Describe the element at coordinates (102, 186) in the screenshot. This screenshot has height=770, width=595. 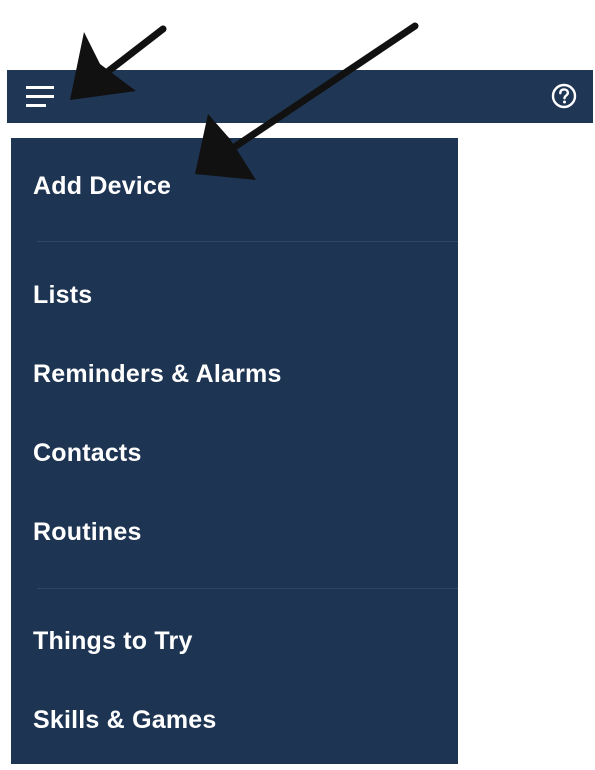
I see `menu-item-add-device: Add Device` at that location.